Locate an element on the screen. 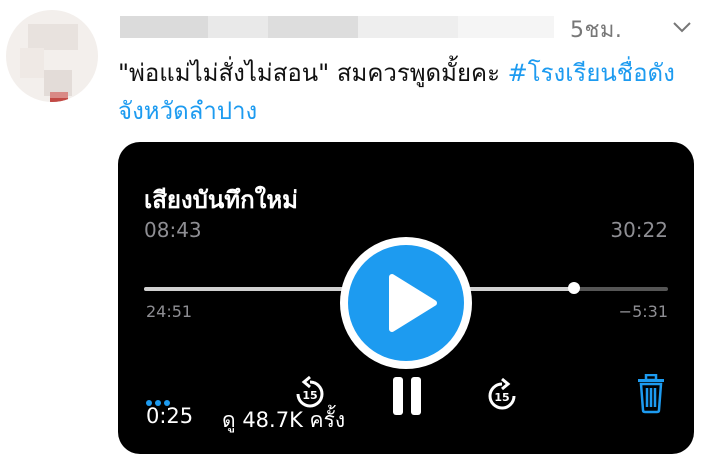  total-duration: 30:22 is located at coordinates (639, 230).